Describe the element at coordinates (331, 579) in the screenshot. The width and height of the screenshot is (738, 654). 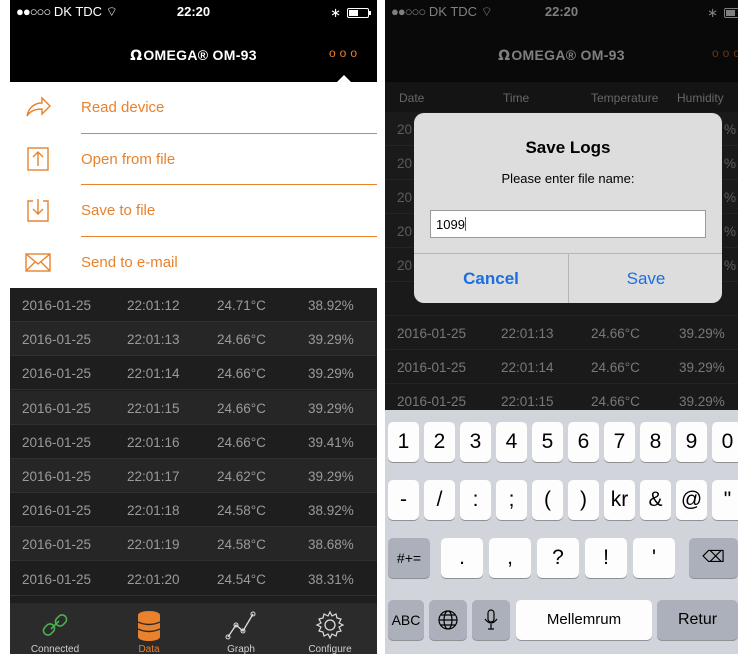
I see `cell: 38.31%` at that location.